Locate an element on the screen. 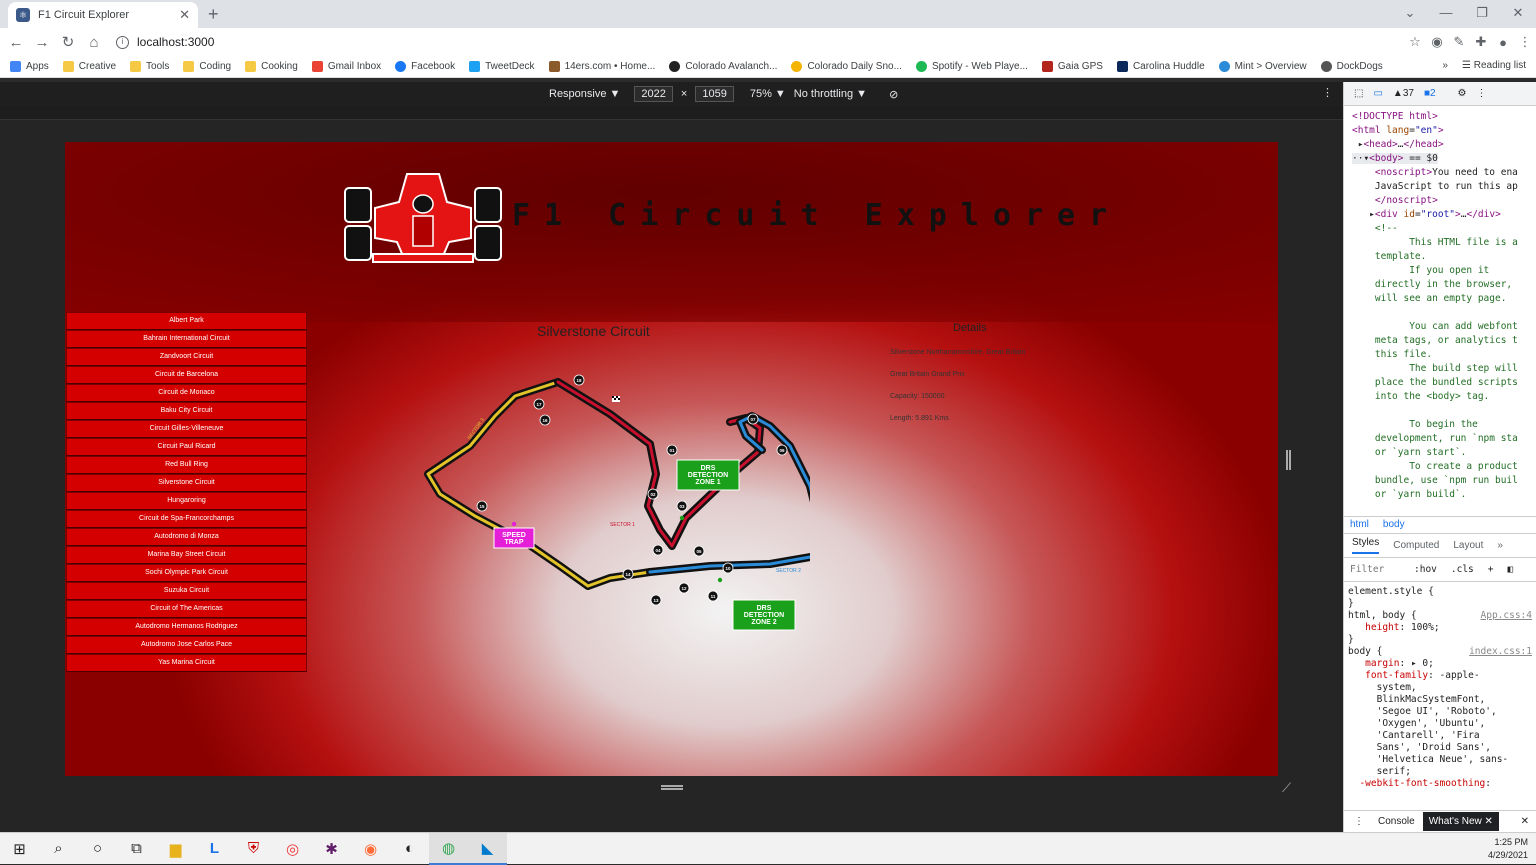 The height and width of the screenshot is (865, 1536). reload-icon: ↻ is located at coordinates (68, 42).